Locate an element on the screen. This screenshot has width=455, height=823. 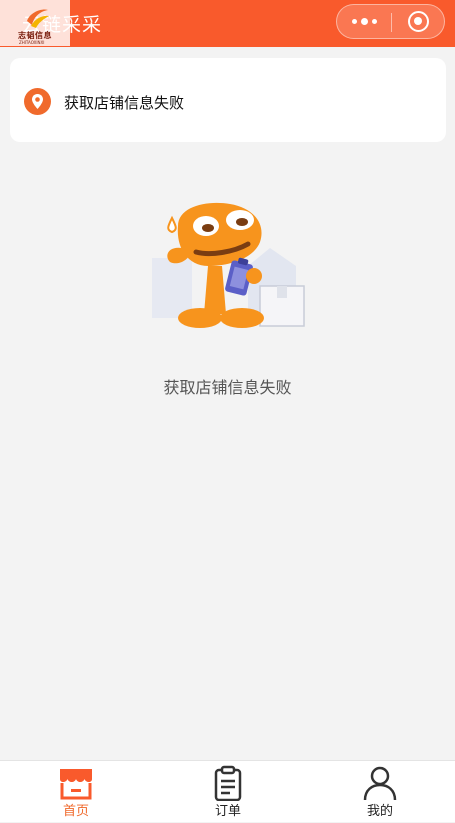
tab-profile-label: 我的 is located at coordinates (379, 811).